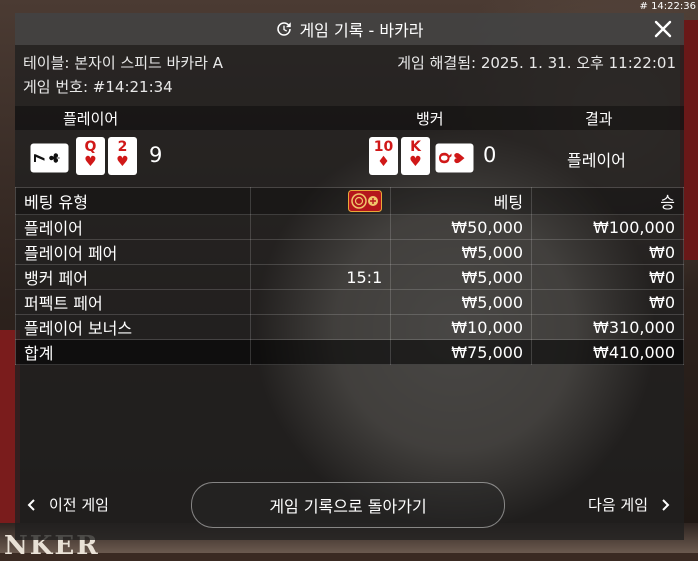 The image size is (698, 561). What do you see at coordinates (122, 147) in the screenshot?
I see `card-rank: 2` at bounding box center [122, 147].